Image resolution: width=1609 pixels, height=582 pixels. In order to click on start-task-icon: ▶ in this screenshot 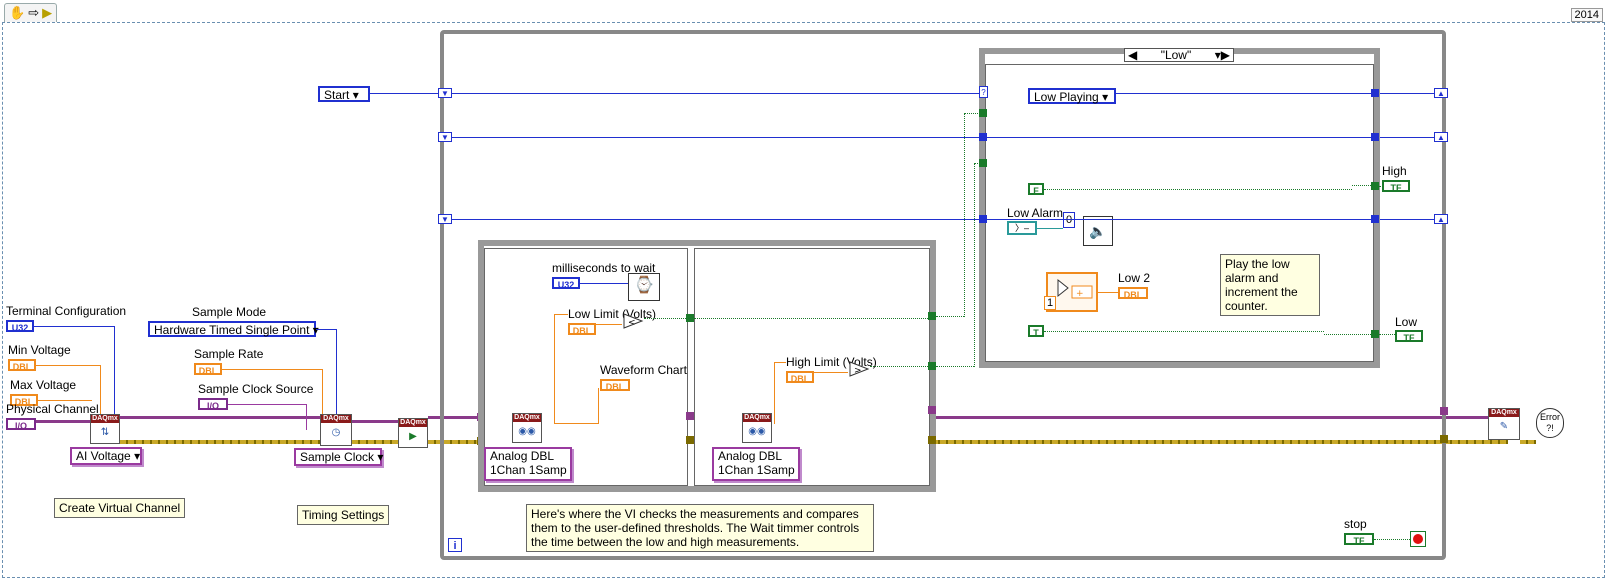, I will do `click(413, 436)`.